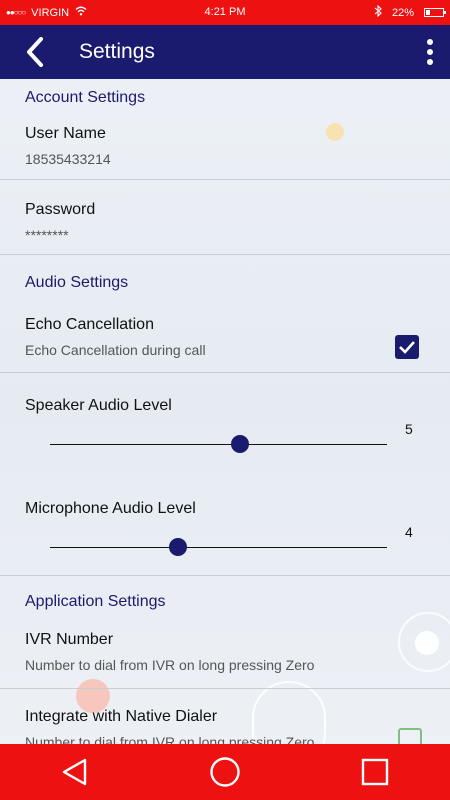 This screenshot has width=450, height=800. What do you see at coordinates (225, 52) in the screenshot?
I see `app-bar: Settings` at bounding box center [225, 52].